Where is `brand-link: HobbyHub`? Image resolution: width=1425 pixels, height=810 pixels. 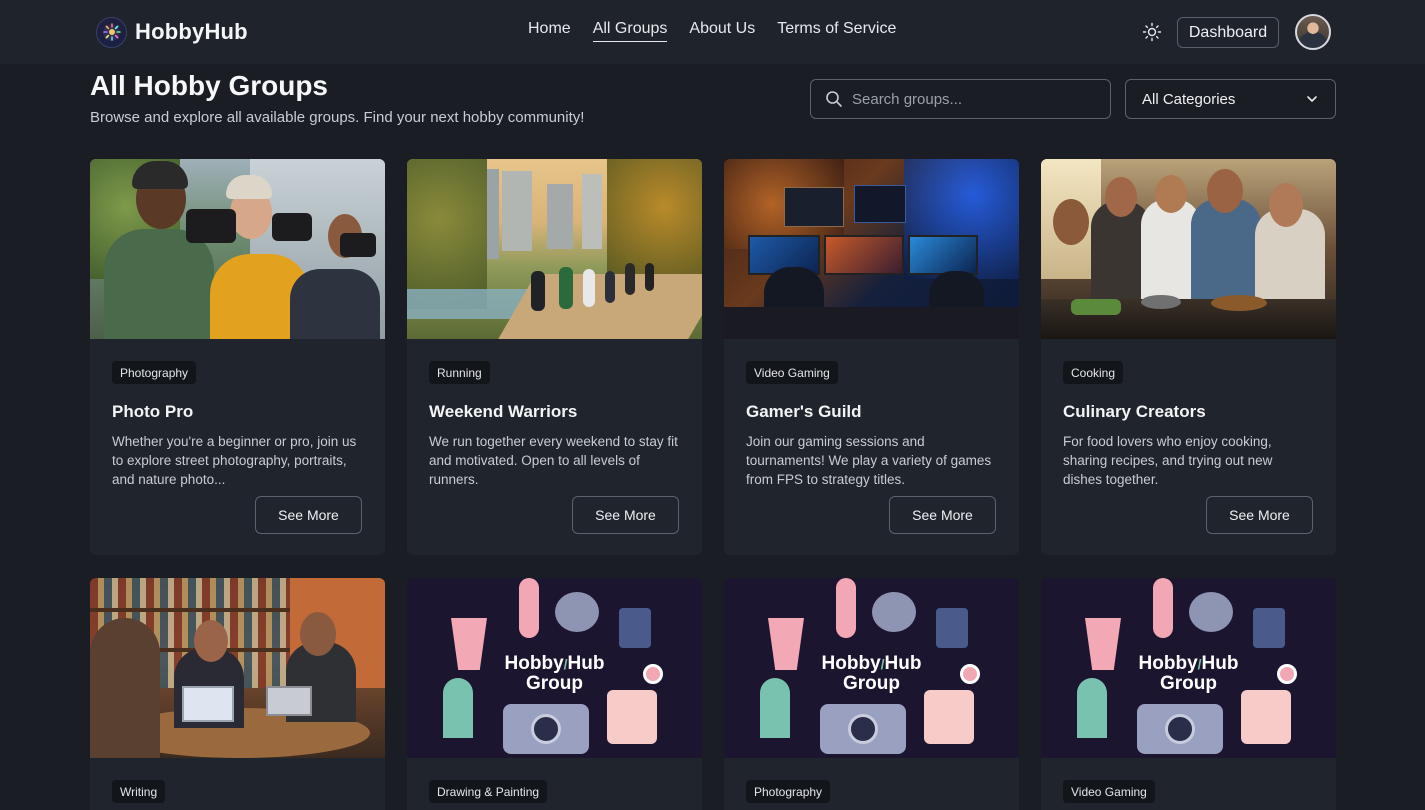 brand-link: HobbyHub is located at coordinates (172, 32).